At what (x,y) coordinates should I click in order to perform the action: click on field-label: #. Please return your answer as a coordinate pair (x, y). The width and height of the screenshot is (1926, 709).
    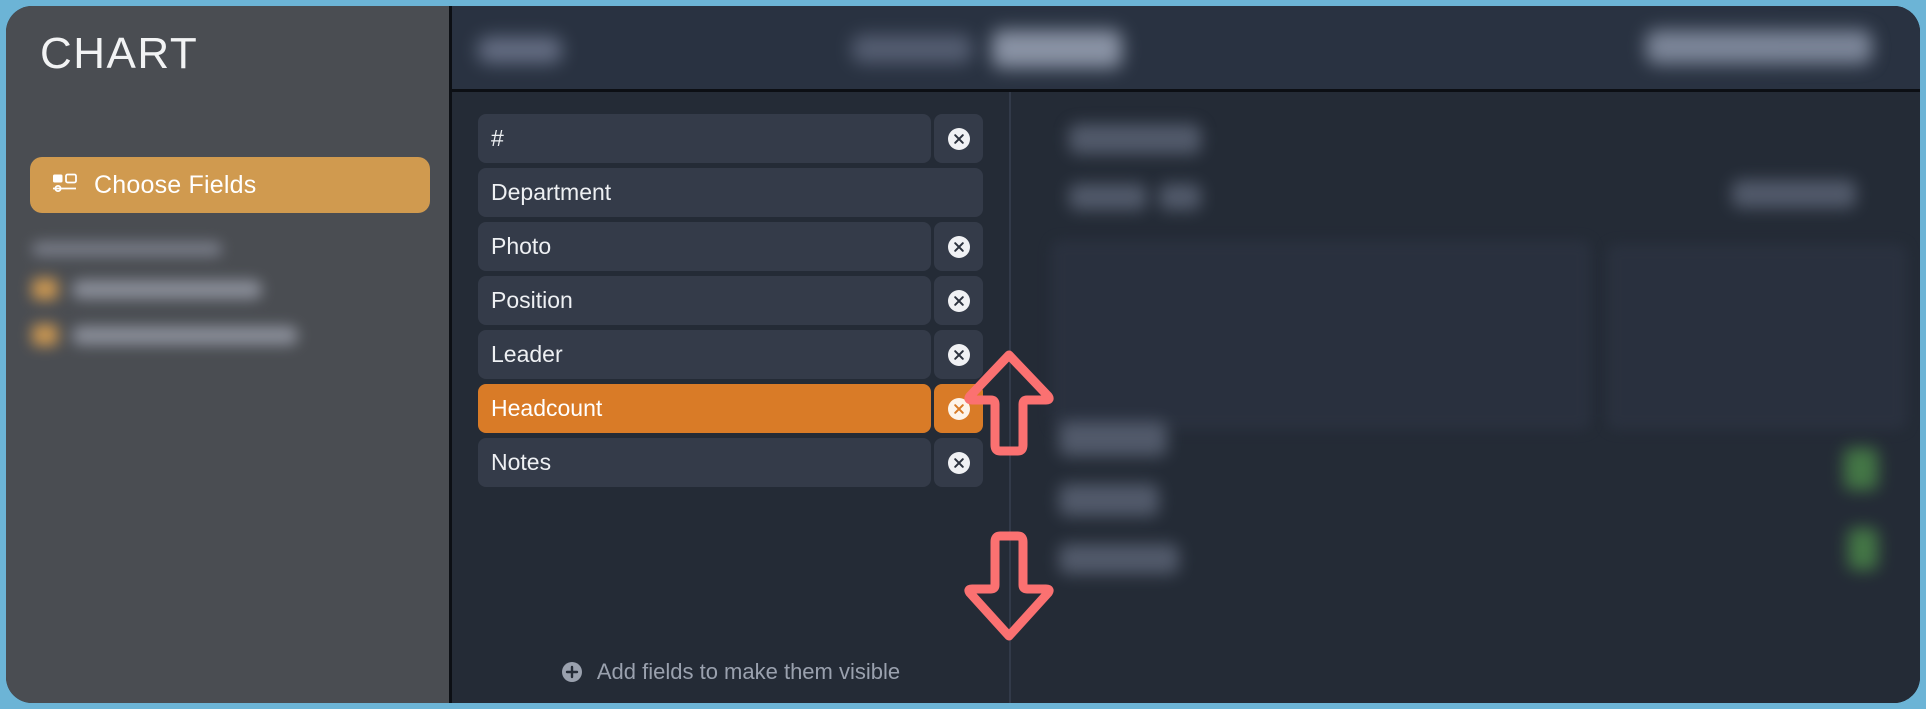
    Looking at the image, I should click on (704, 138).